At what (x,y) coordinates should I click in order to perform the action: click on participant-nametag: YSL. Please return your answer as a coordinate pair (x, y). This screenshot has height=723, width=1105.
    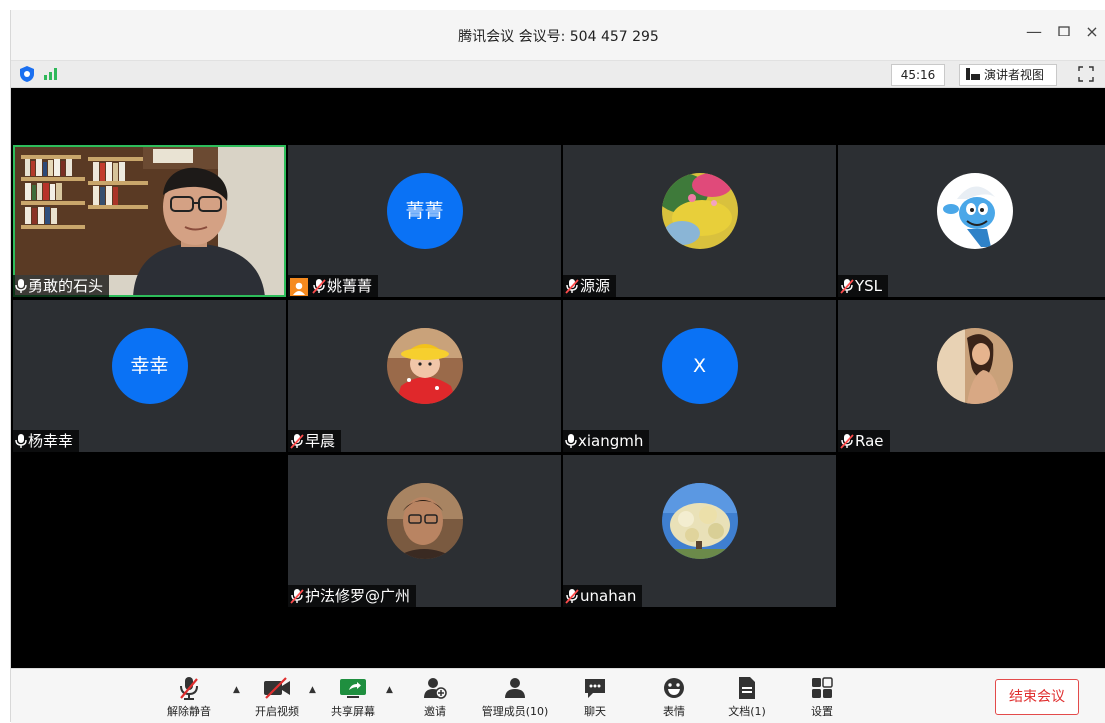
    Looking at the image, I should click on (863, 286).